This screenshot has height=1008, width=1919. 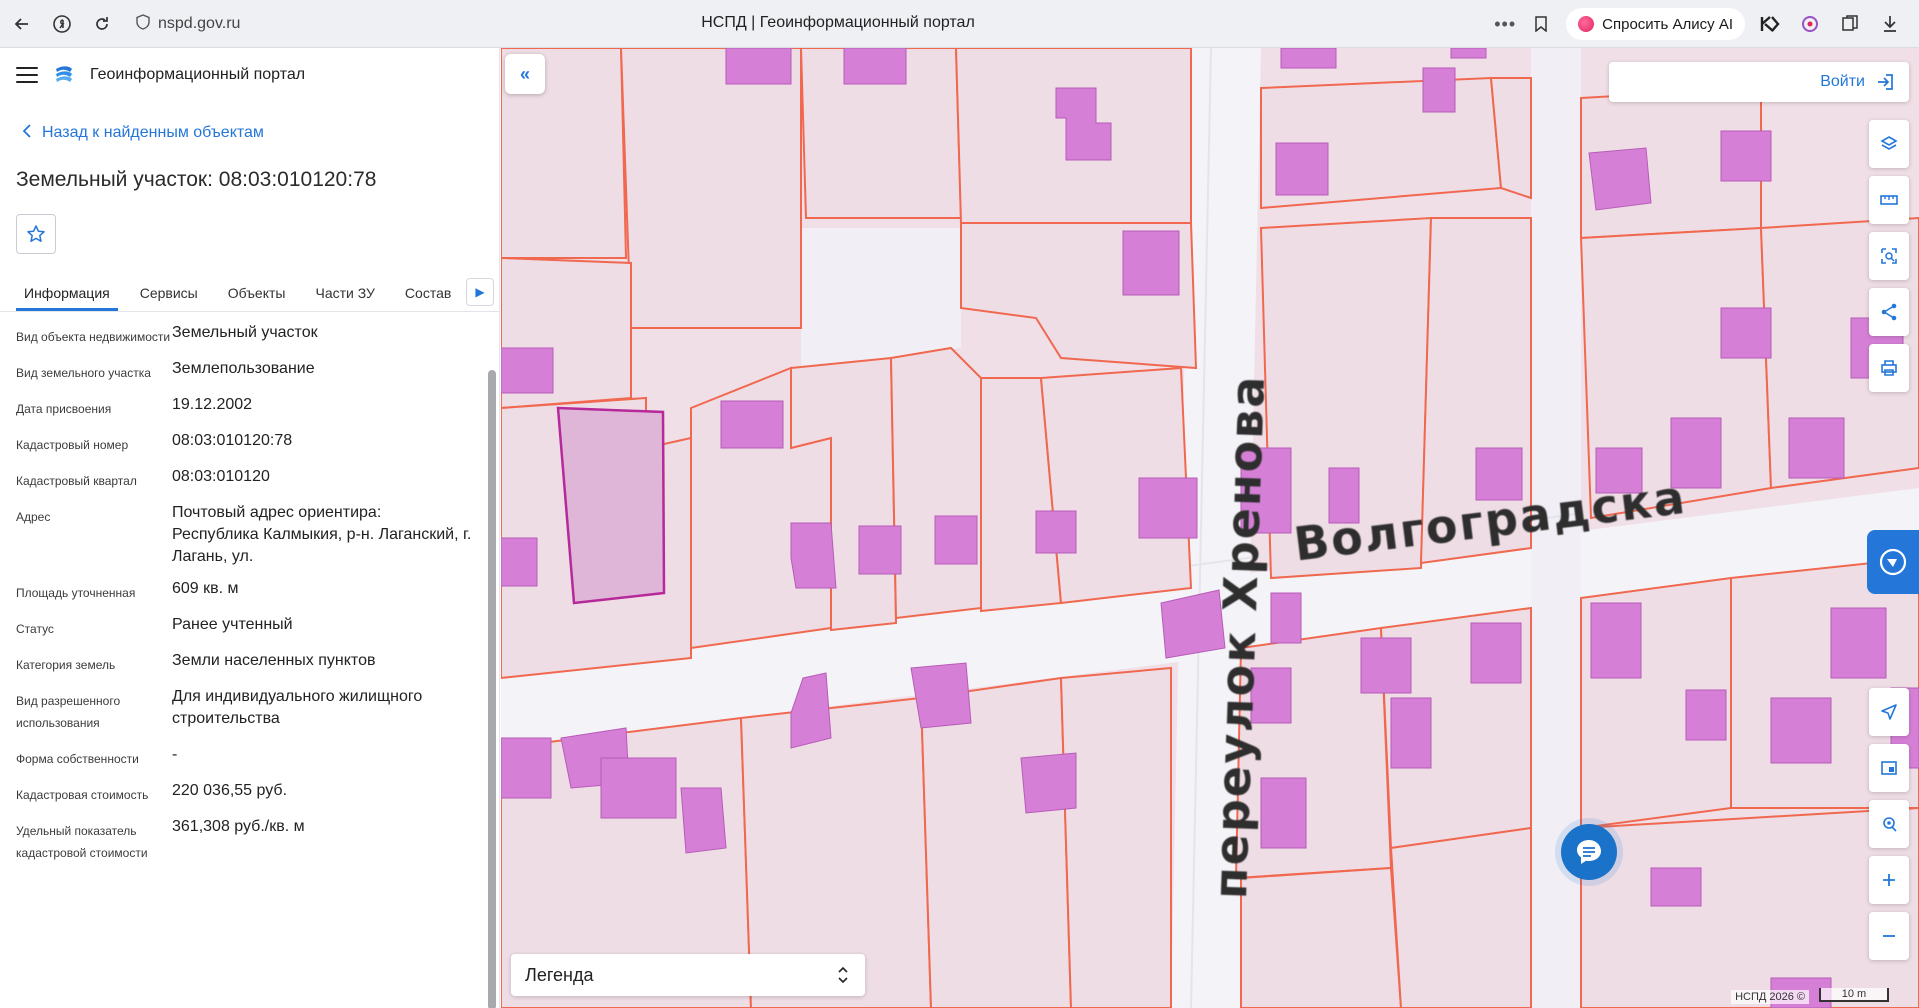 What do you see at coordinates (257, 298) in the screenshot?
I see `tab-objects: Объекты` at bounding box center [257, 298].